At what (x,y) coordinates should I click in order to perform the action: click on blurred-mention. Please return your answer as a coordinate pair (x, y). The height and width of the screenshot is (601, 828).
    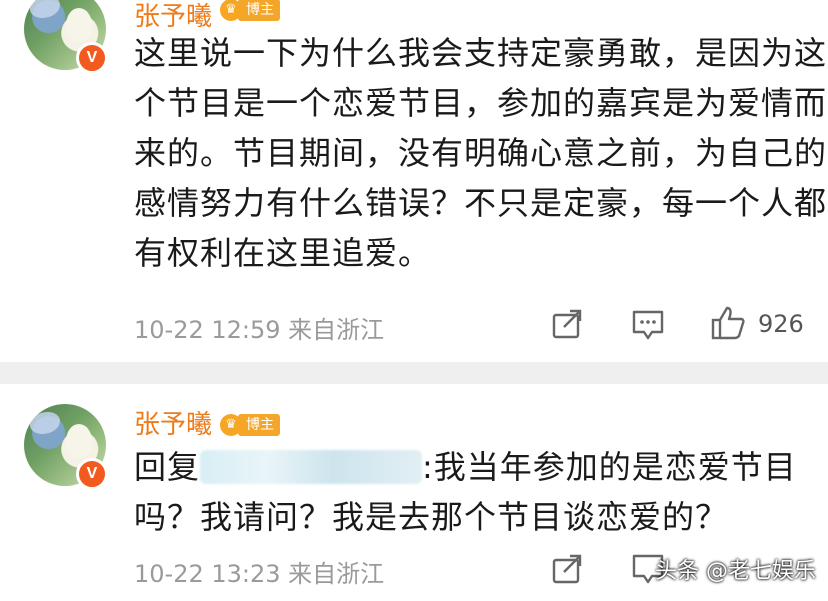
    Looking at the image, I should click on (311, 467).